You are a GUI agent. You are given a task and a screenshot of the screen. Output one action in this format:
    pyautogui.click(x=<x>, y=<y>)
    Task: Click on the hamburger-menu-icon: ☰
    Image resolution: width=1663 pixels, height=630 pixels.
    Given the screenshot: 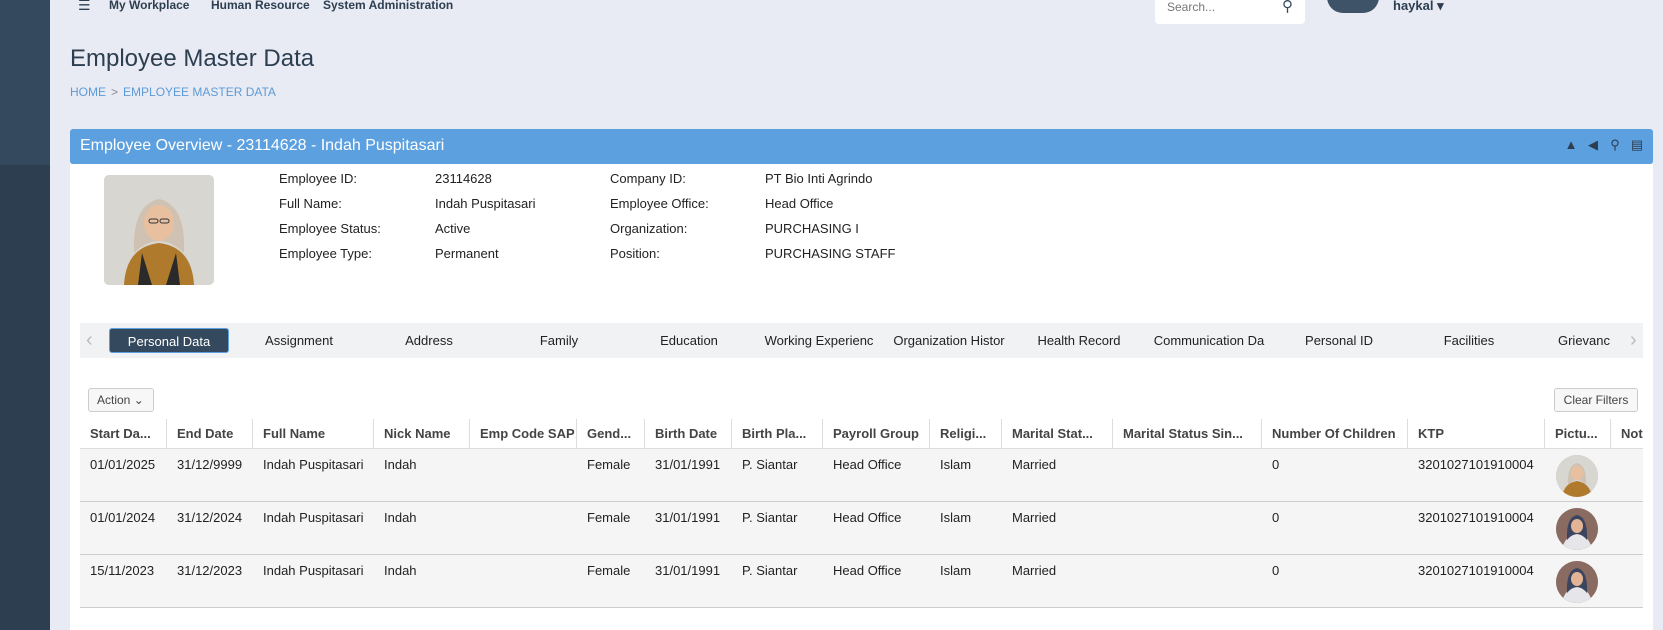 What is the action you would take?
    pyautogui.click(x=84, y=6)
    